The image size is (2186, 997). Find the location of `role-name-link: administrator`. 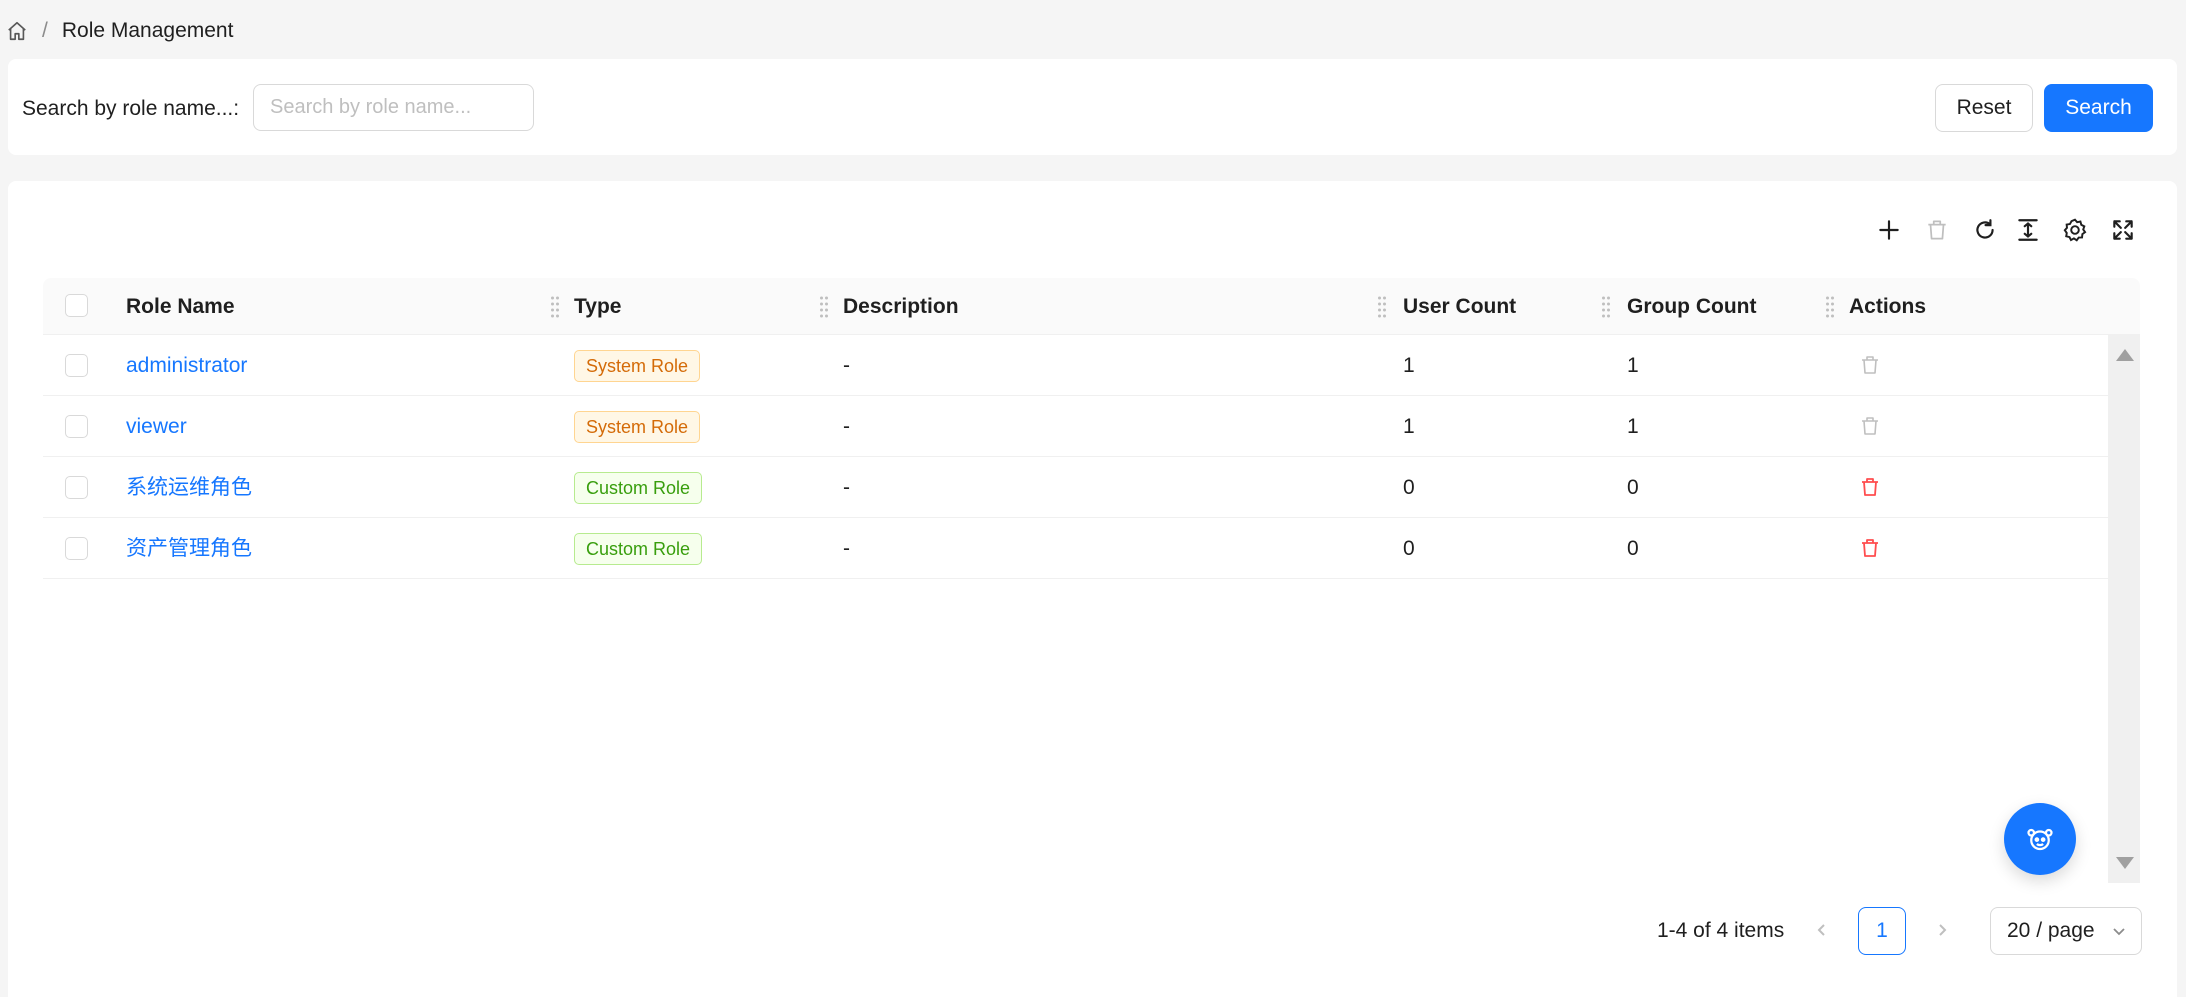

role-name-link: administrator is located at coordinates (186, 365).